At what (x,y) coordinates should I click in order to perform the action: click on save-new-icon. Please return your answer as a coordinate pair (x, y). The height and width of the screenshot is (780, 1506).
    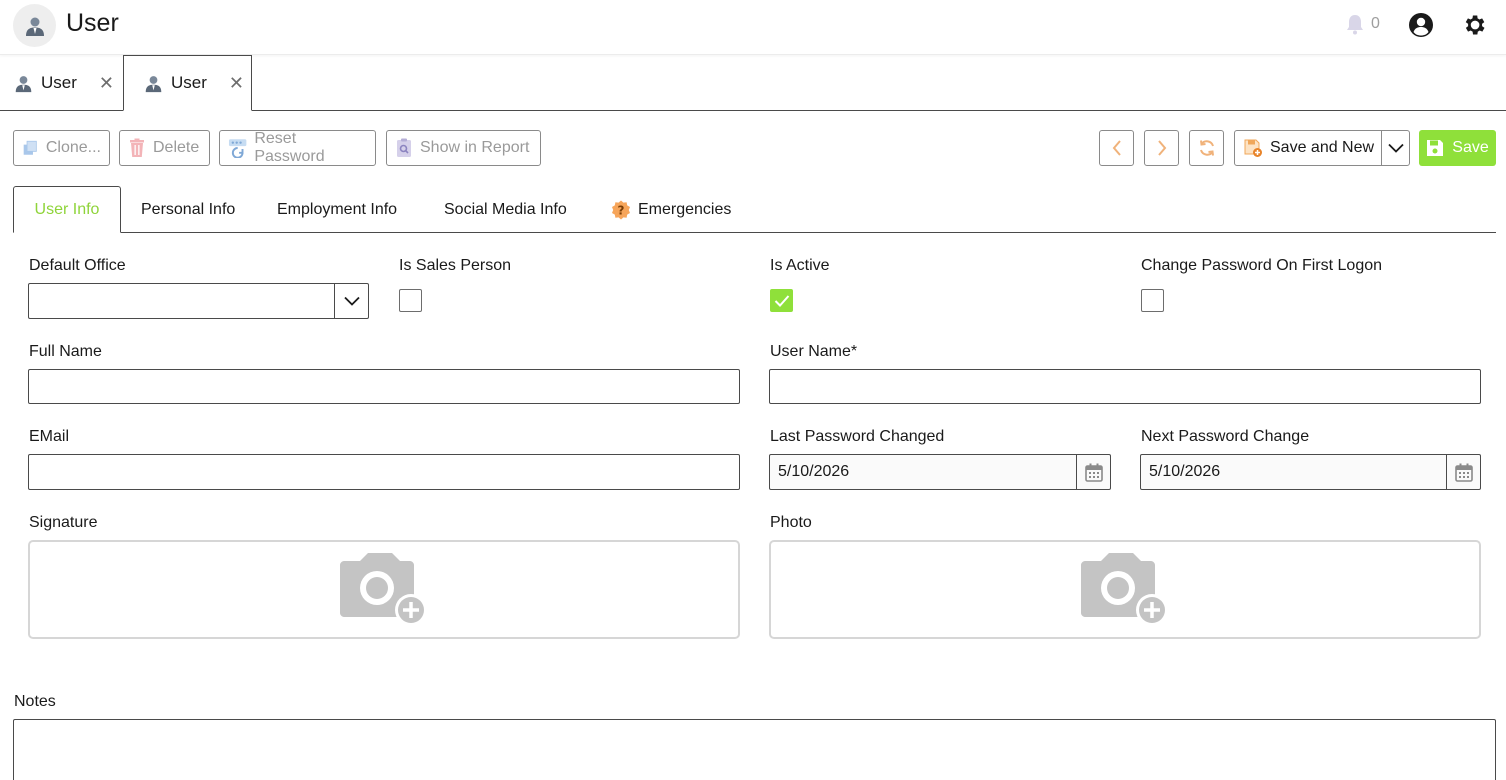
    Looking at the image, I should click on (1253, 148).